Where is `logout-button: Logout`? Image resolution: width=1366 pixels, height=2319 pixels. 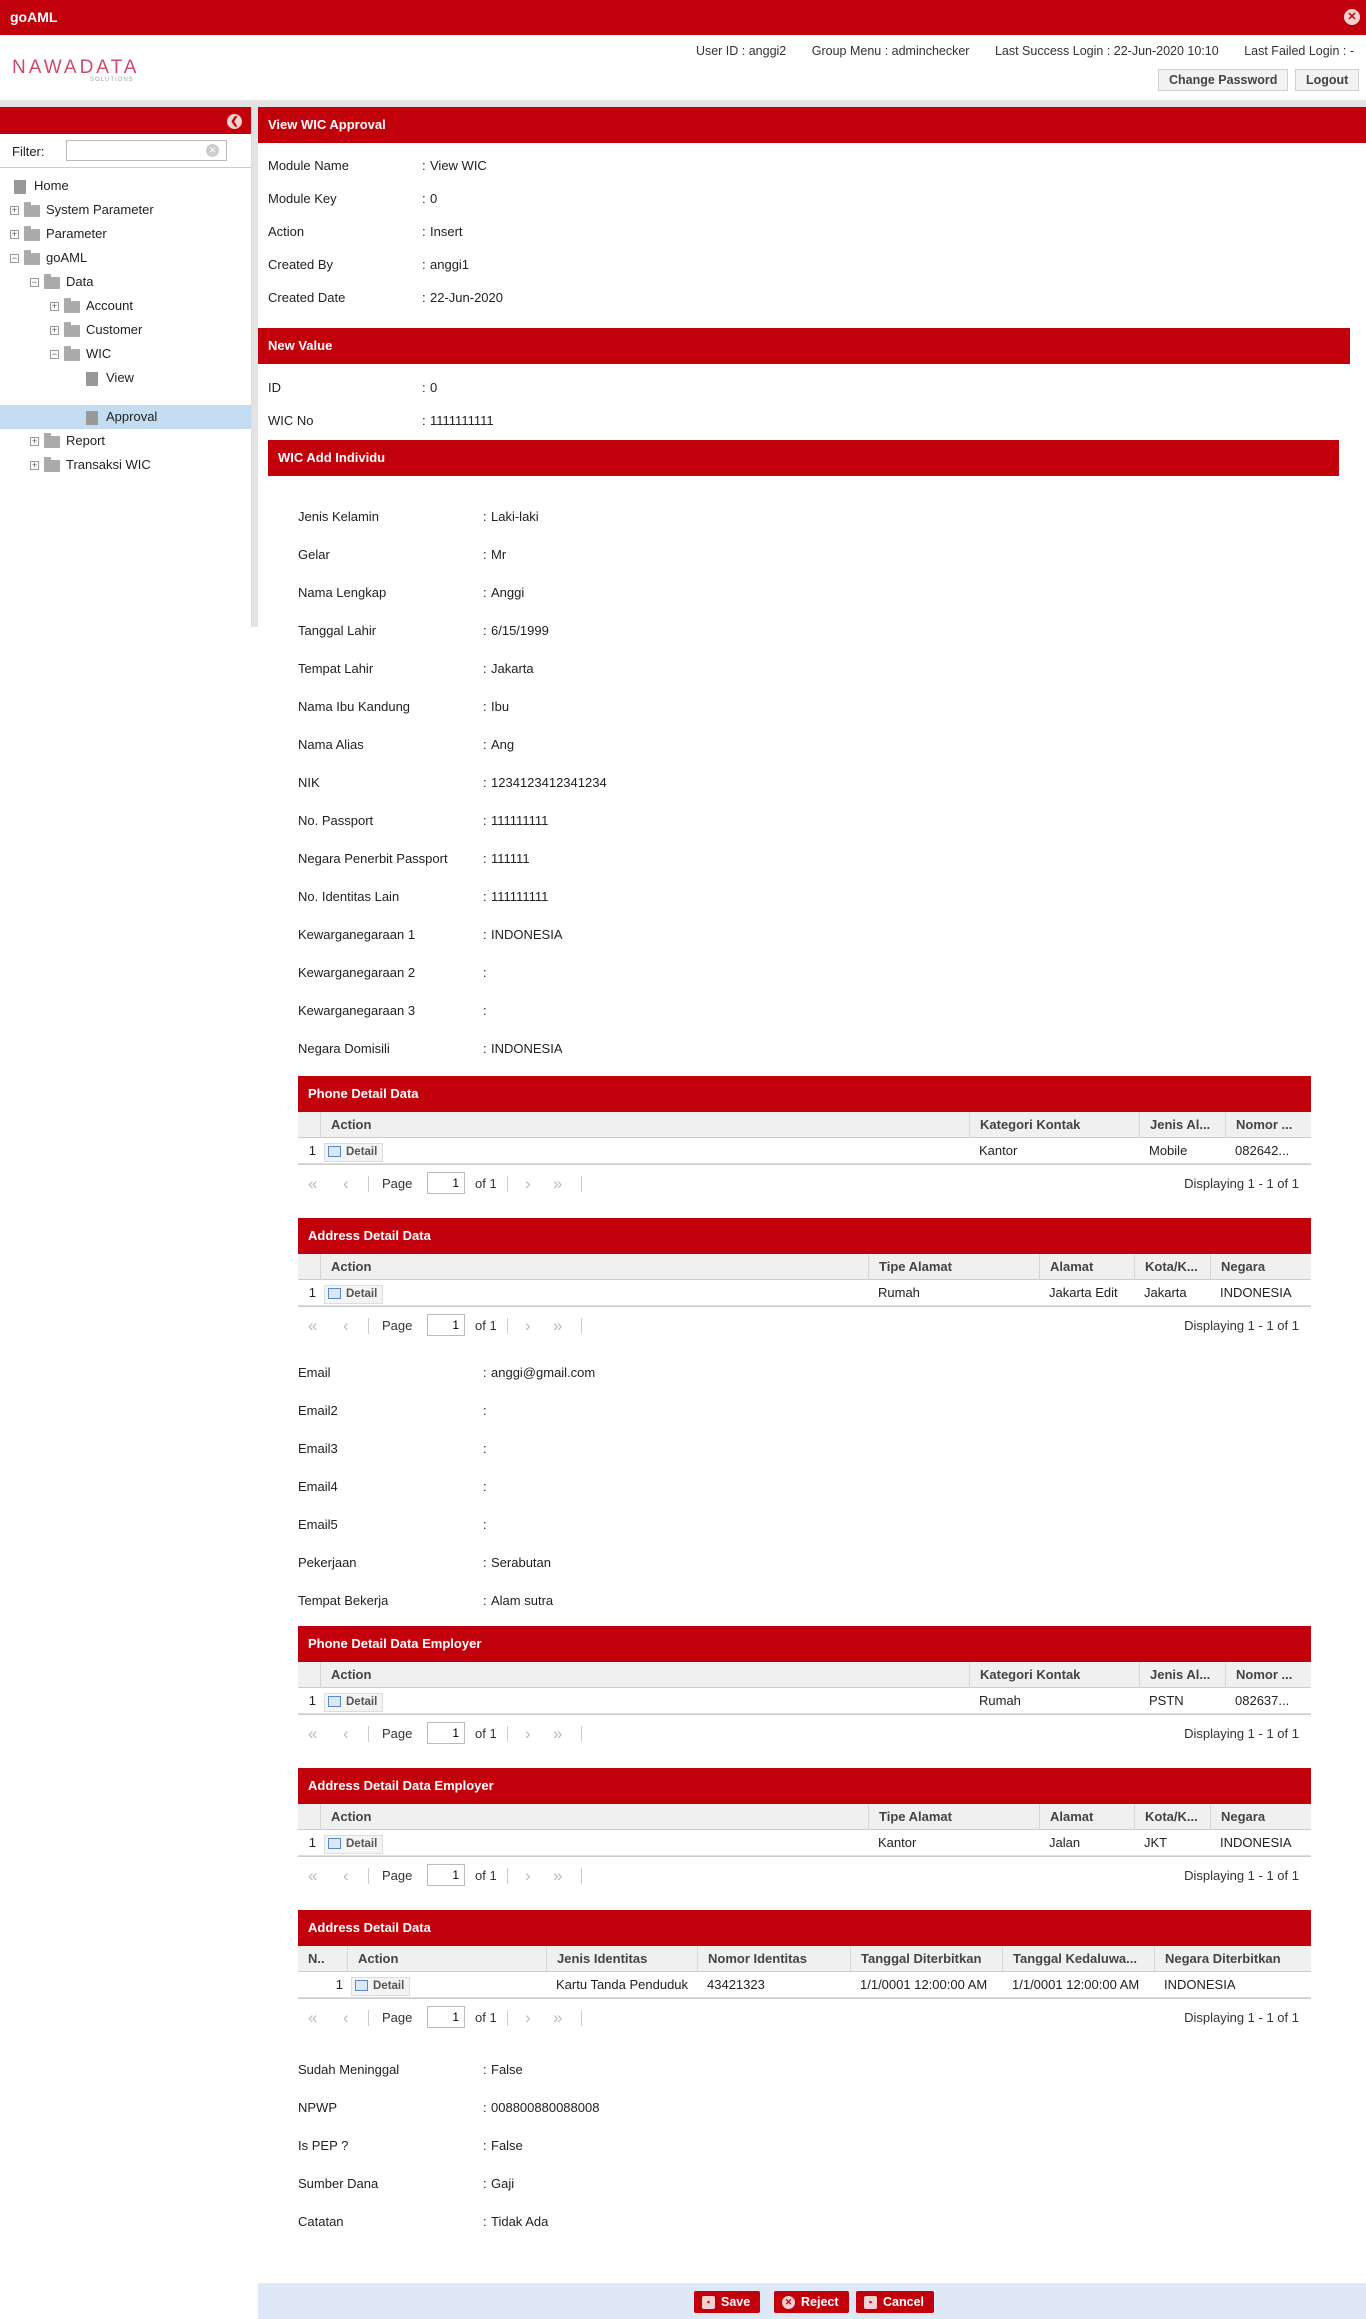
logout-button: Logout is located at coordinates (1327, 80).